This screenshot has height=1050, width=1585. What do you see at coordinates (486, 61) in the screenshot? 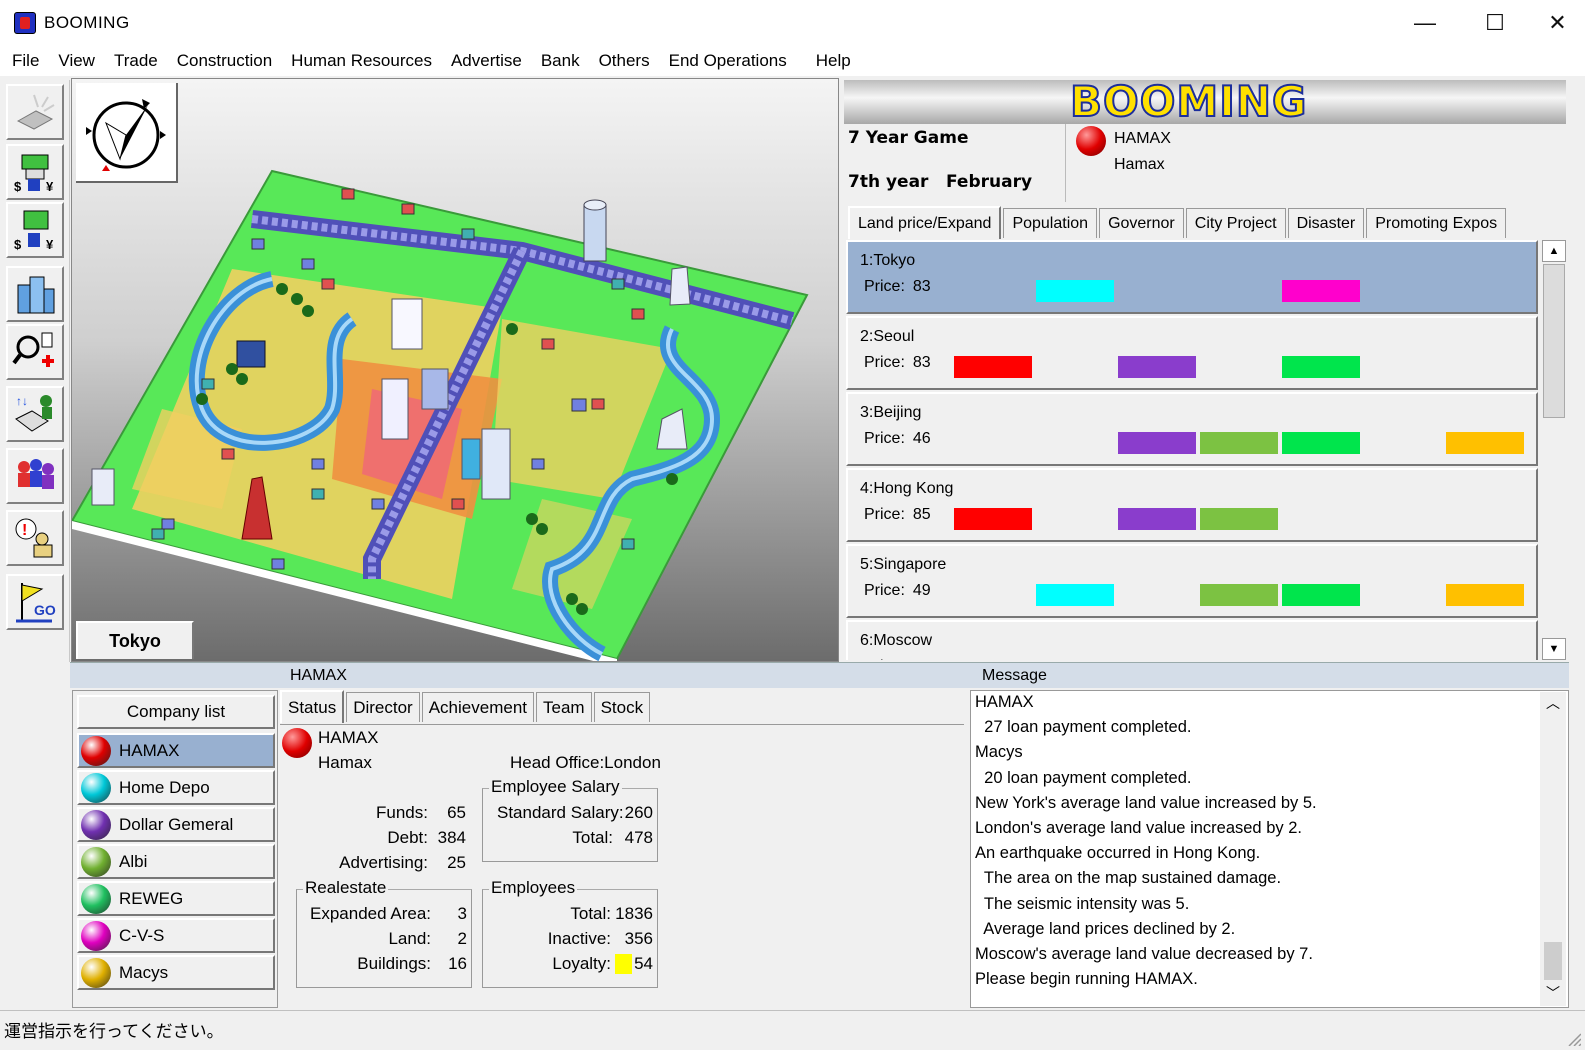
I see `menu-advertise: Advertise` at bounding box center [486, 61].